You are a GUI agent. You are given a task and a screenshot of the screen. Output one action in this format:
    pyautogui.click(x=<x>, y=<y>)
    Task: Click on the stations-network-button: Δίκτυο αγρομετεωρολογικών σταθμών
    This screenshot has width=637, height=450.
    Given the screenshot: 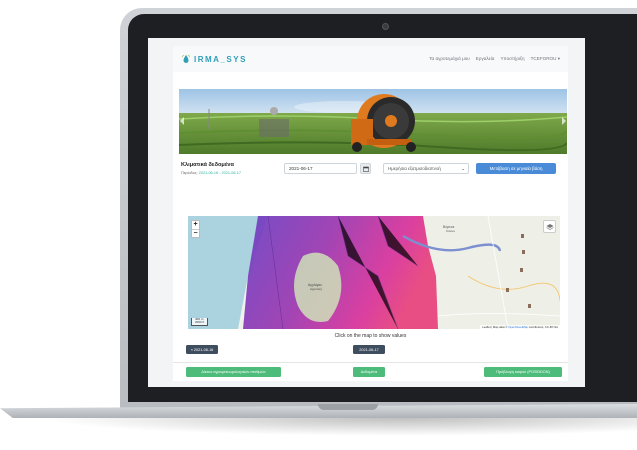 What is the action you would take?
    pyautogui.click(x=233, y=372)
    